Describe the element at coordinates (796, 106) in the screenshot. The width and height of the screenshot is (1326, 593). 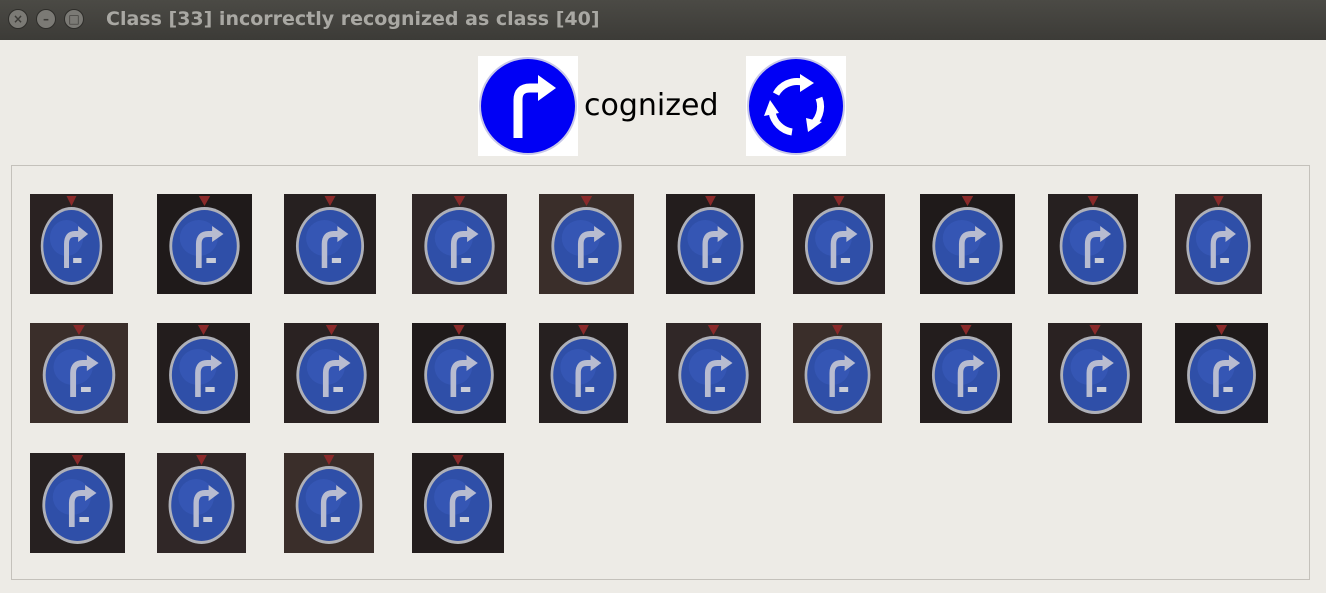
I see `predicted-class-sign-icon` at that location.